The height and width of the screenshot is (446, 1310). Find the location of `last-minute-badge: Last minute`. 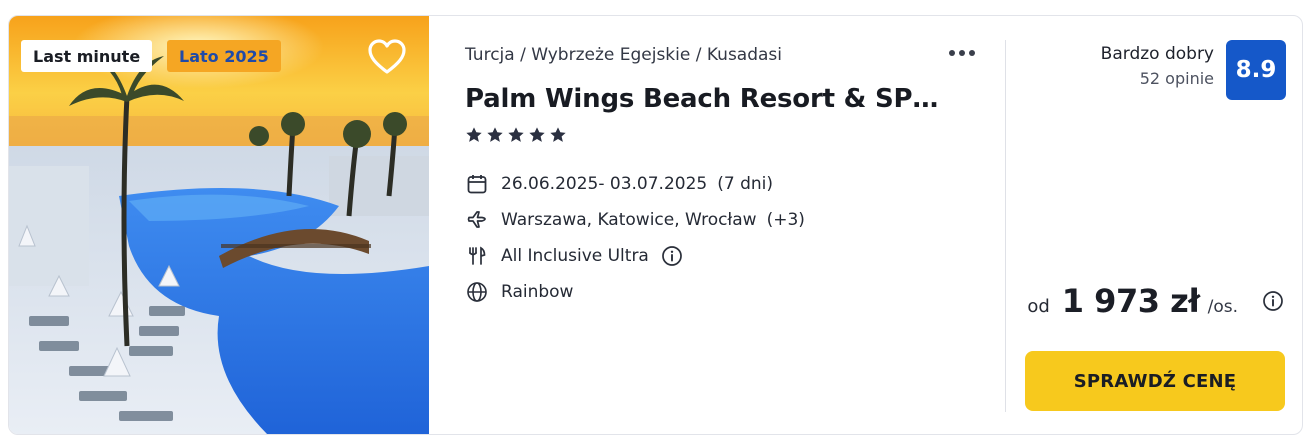

last-minute-badge: Last minute is located at coordinates (87, 56).